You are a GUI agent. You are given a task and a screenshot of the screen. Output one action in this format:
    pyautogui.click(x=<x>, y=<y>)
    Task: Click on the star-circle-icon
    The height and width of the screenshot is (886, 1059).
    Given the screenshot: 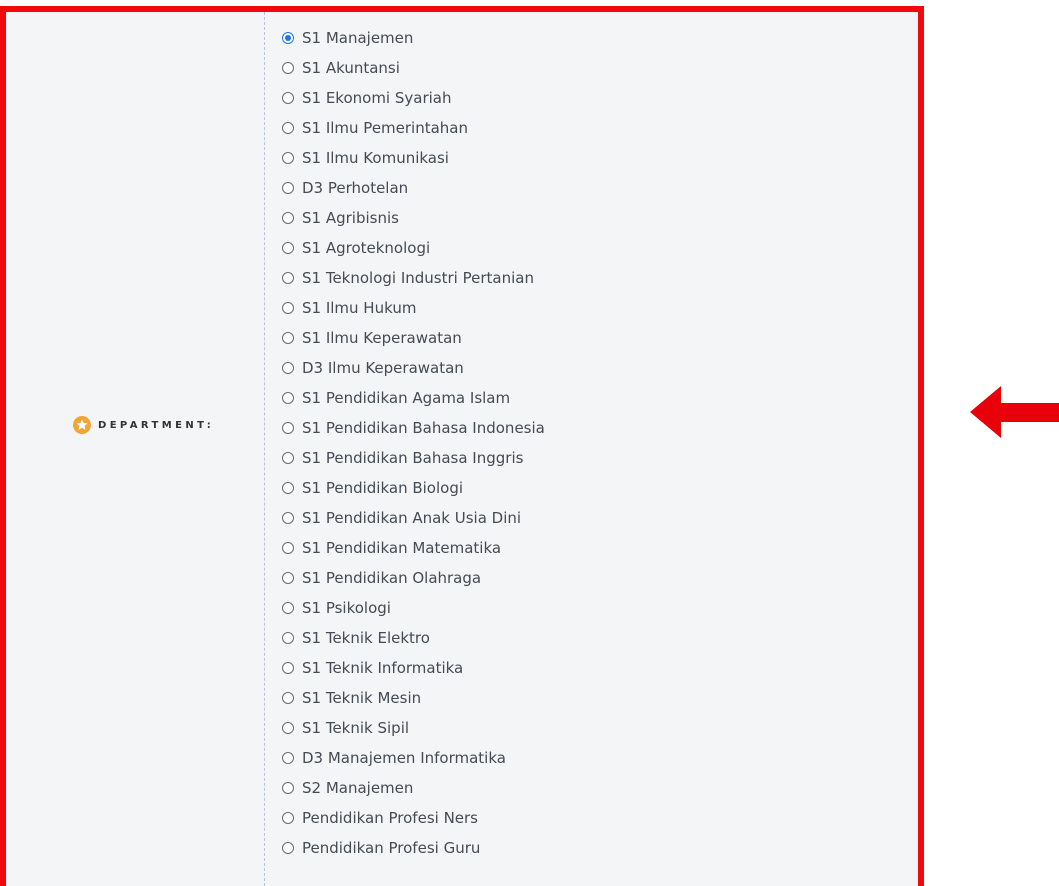 What is the action you would take?
    pyautogui.click(x=82, y=425)
    